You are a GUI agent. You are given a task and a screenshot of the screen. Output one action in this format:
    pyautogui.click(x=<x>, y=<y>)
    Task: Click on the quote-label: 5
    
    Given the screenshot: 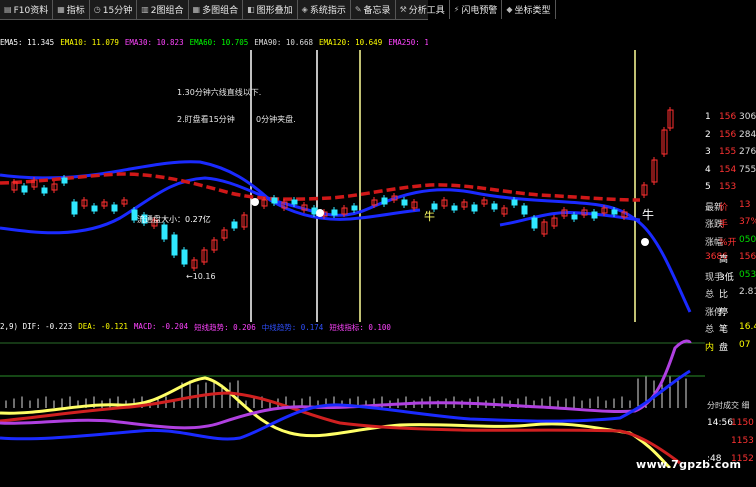 What is the action you would take?
    pyautogui.click(x=708, y=187)
    